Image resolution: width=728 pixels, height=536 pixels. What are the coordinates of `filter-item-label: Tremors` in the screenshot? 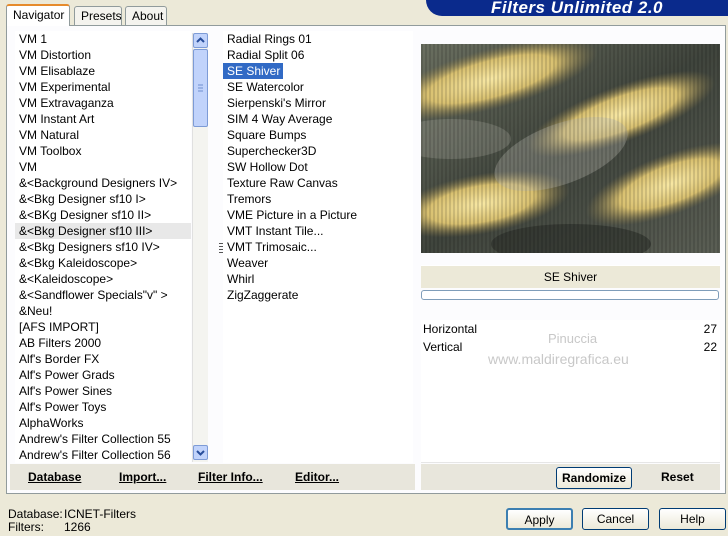 It's located at (249, 199).